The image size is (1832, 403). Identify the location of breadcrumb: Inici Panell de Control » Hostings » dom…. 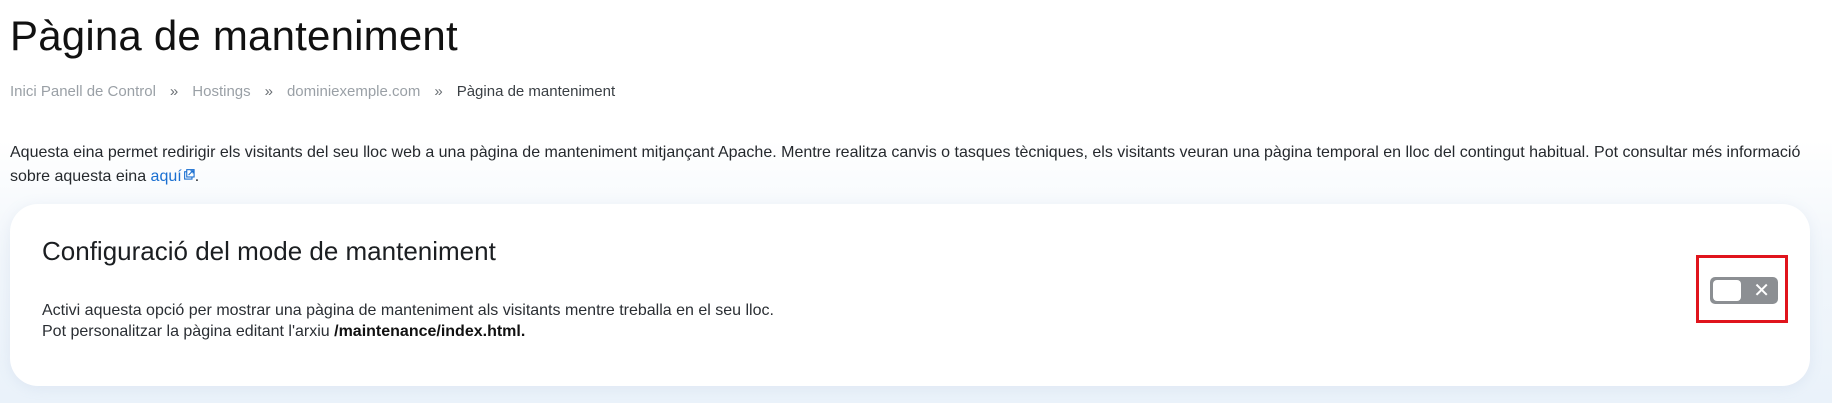
(312, 91).